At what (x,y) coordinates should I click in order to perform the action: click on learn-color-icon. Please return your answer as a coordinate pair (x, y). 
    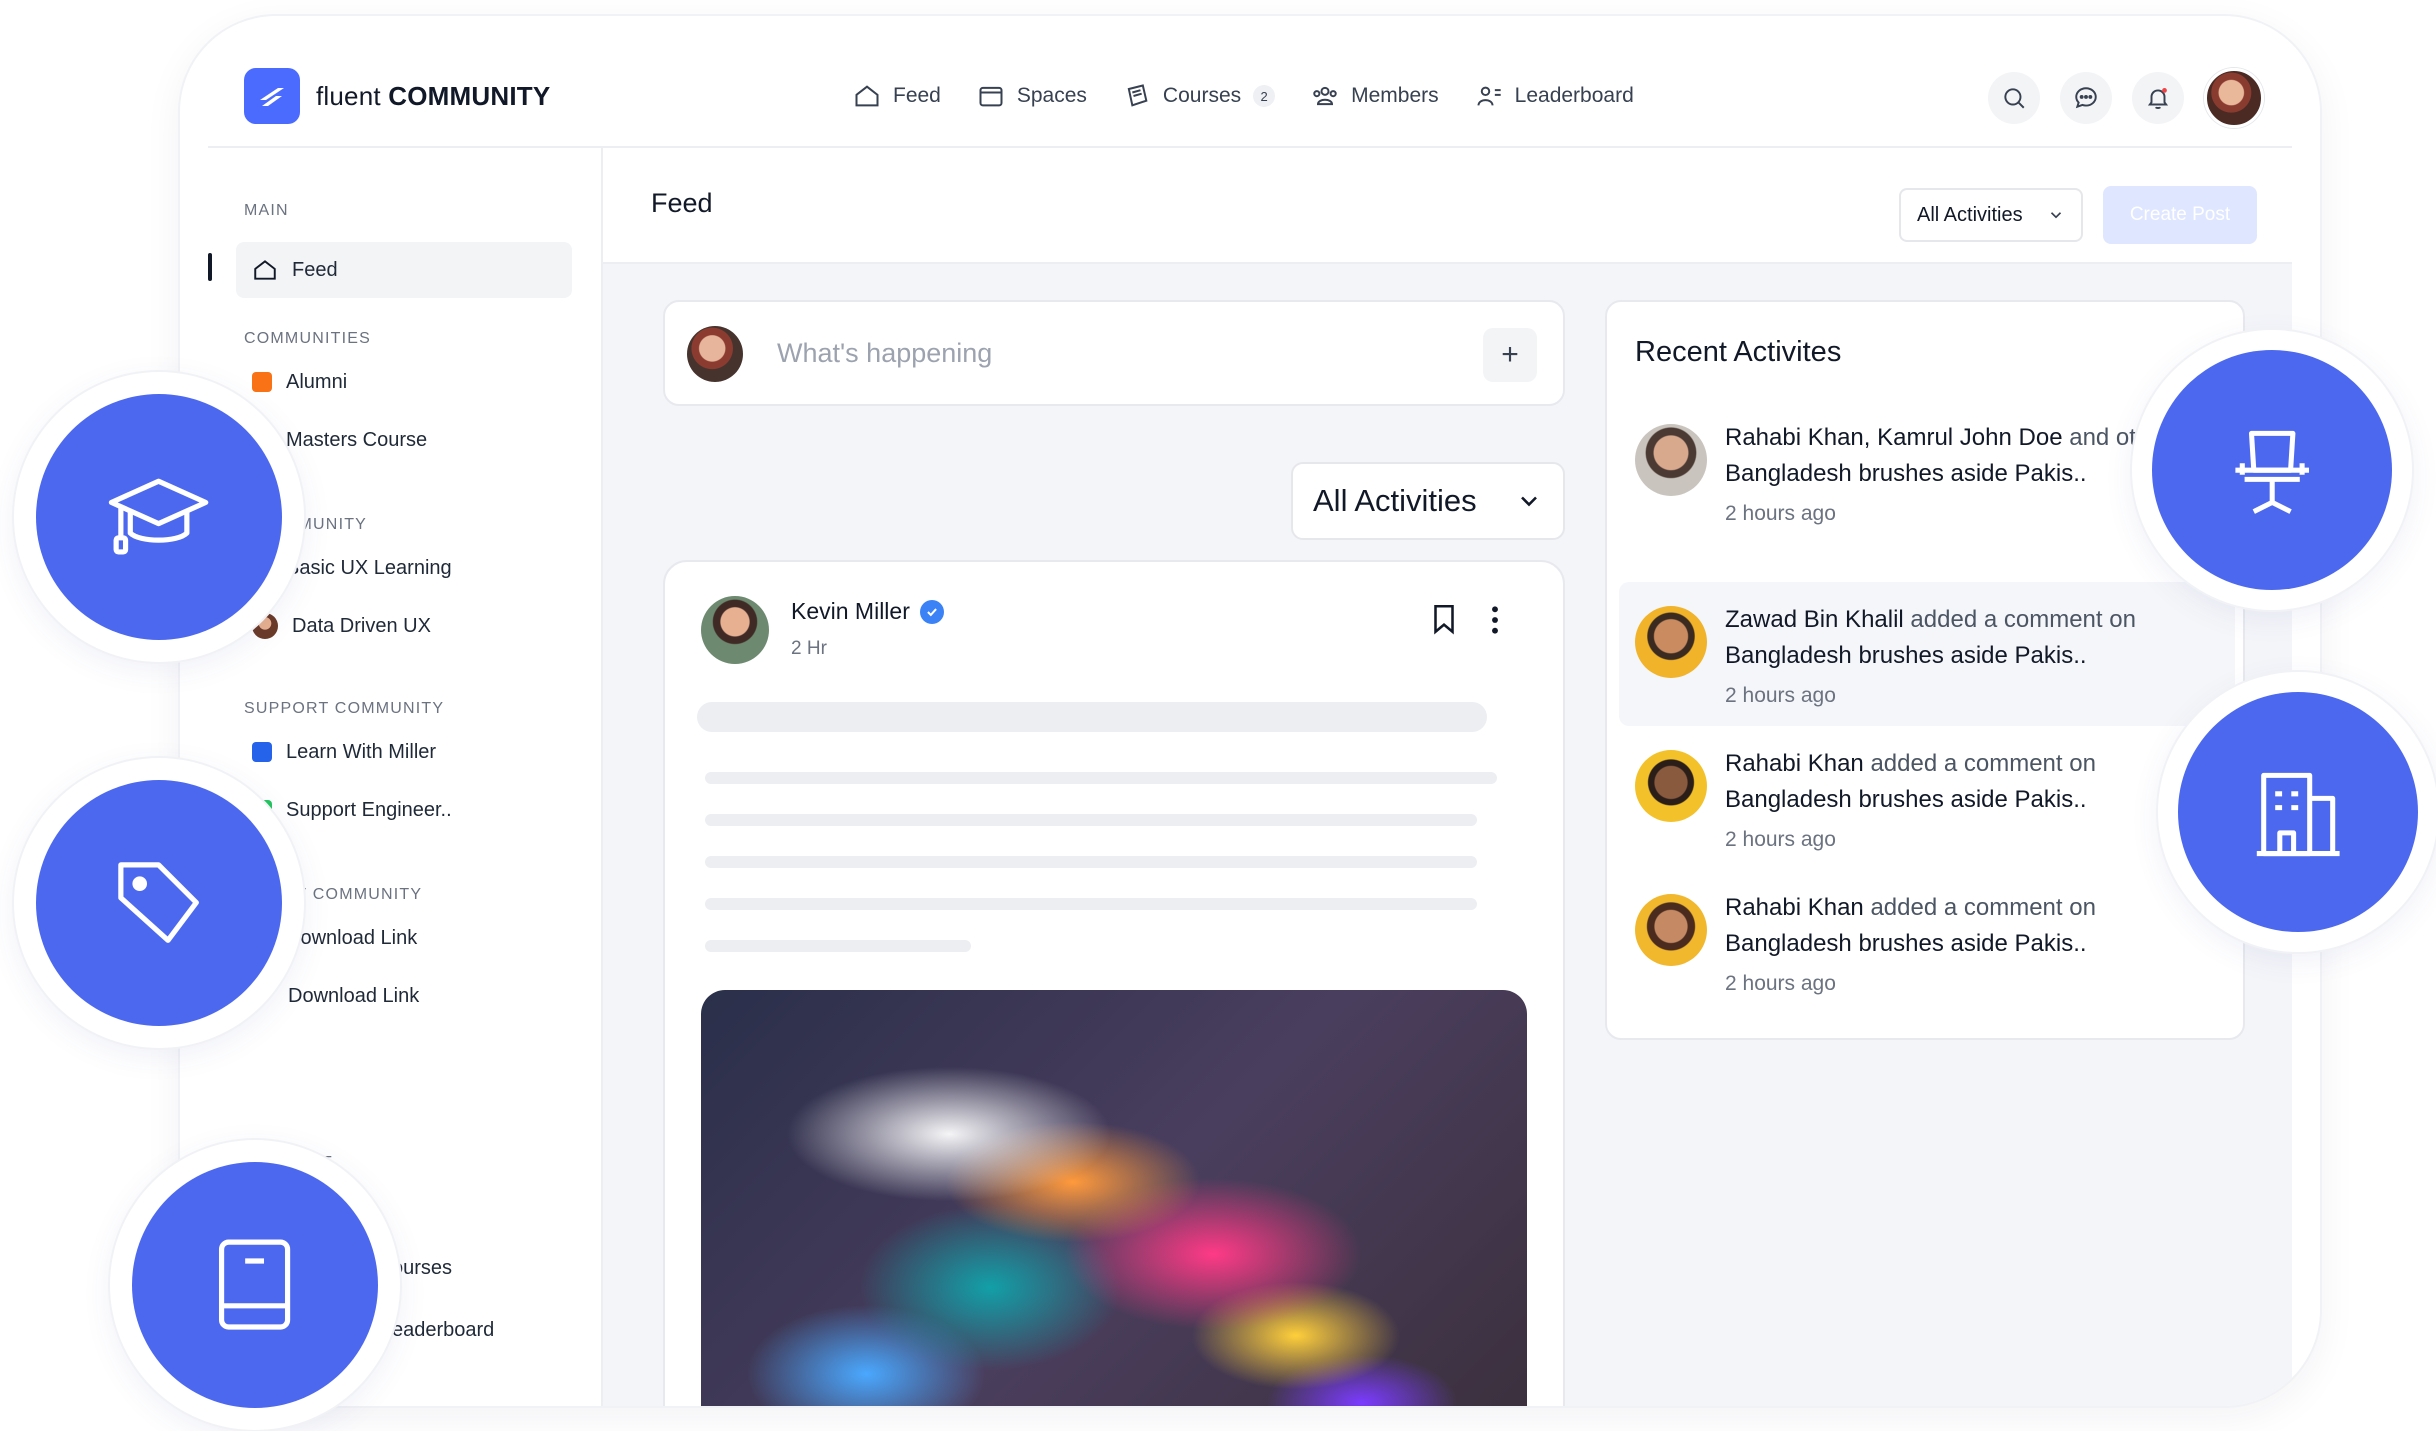
    Looking at the image, I should click on (262, 752).